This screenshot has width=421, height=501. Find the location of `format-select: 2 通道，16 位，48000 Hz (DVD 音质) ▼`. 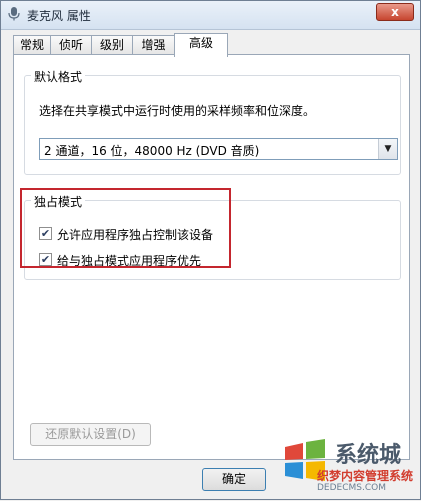

format-select: 2 通道，16 位，48000 Hz (DVD 音质) ▼ is located at coordinates (218, 149).